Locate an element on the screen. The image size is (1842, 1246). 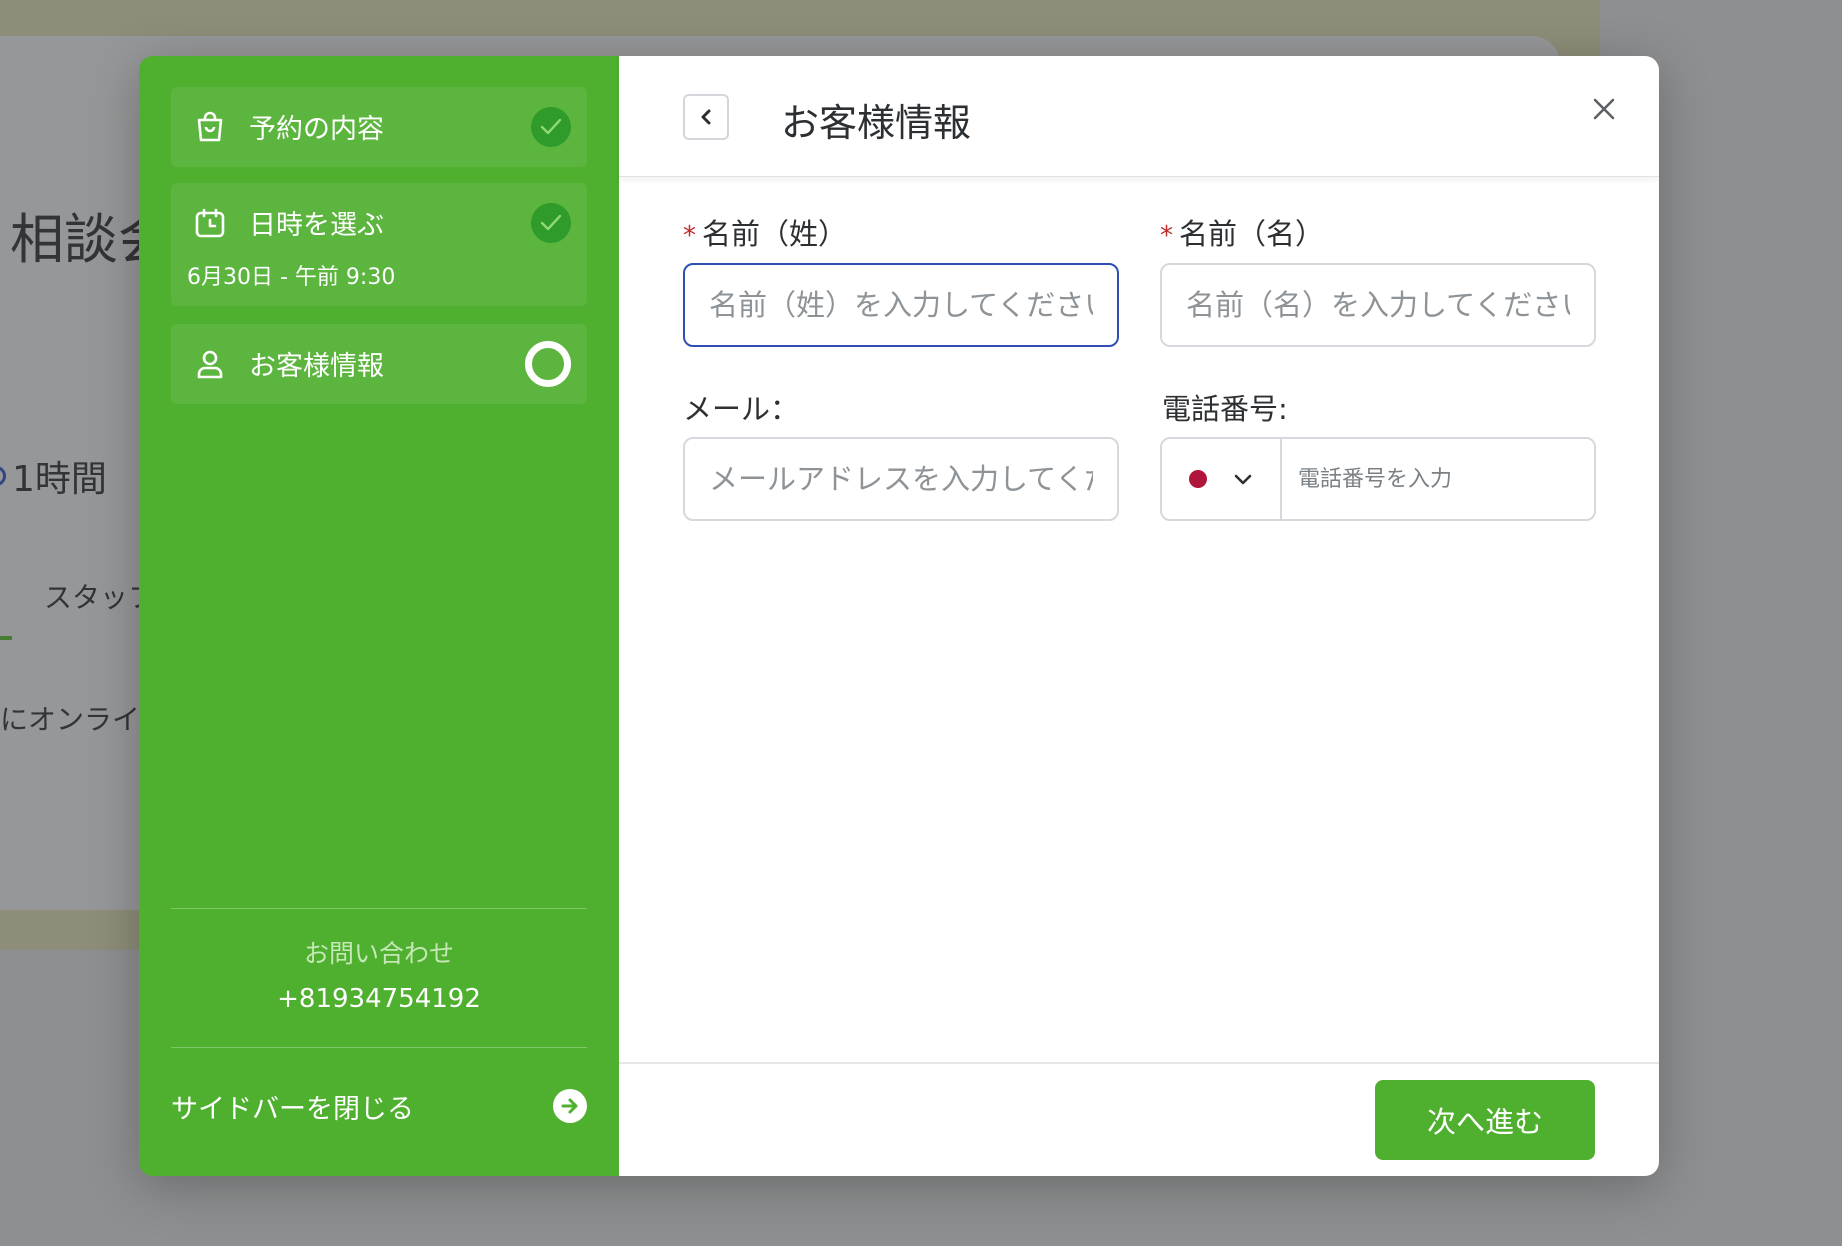
last-name-label: * 名前（姓） is located at coordinates (765, 234).